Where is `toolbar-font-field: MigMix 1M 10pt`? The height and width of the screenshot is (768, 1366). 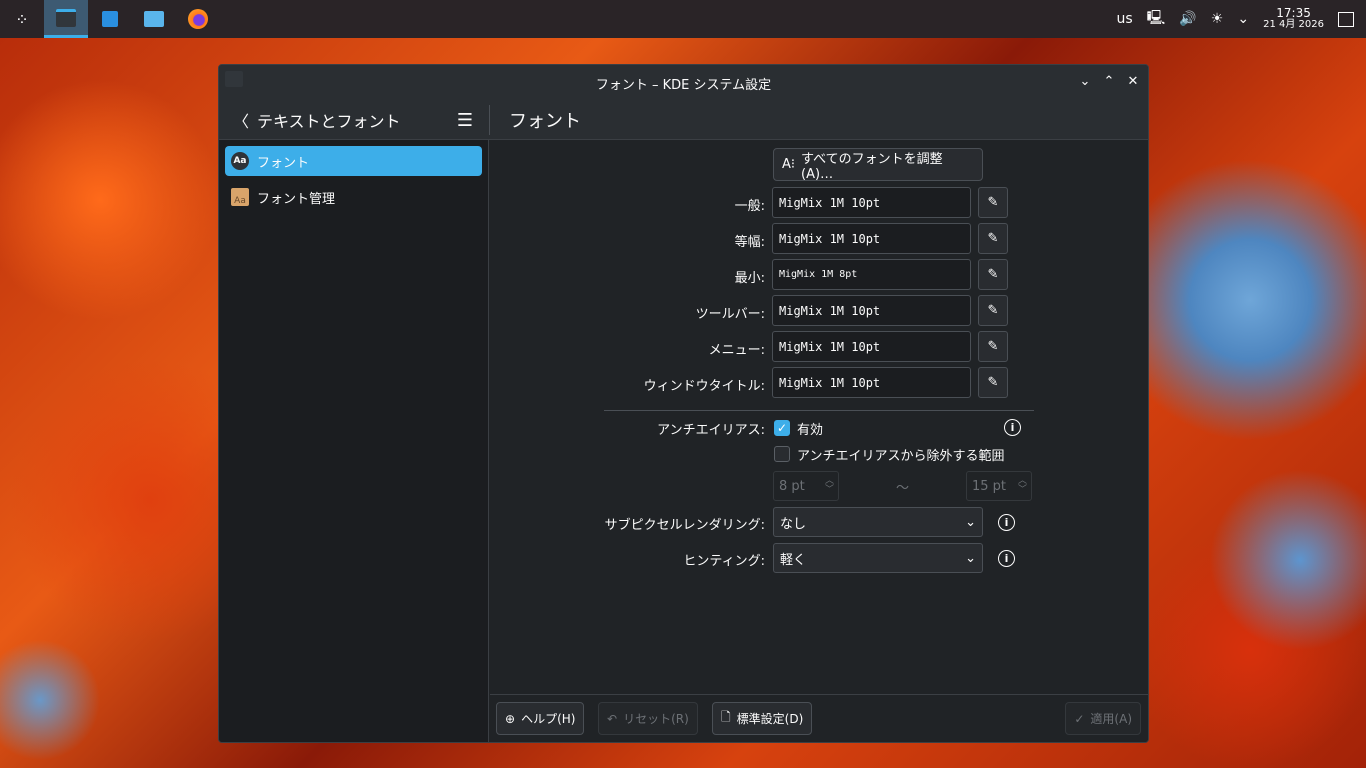 toolbar-font-field: MigMix 1M 10pt is located at coordinates (871, 310).